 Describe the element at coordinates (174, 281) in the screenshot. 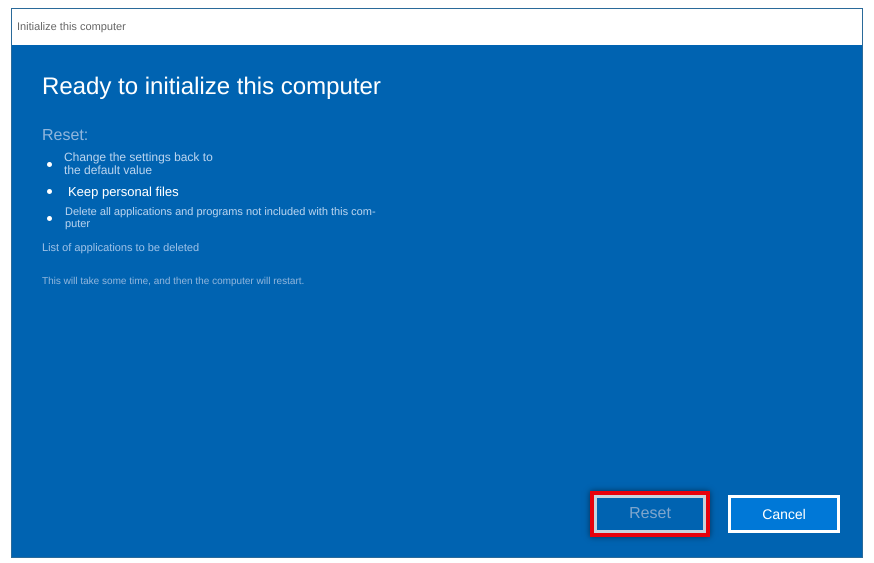

I see `restart-note: This will take some time, and then the computer will restart.` at that location.